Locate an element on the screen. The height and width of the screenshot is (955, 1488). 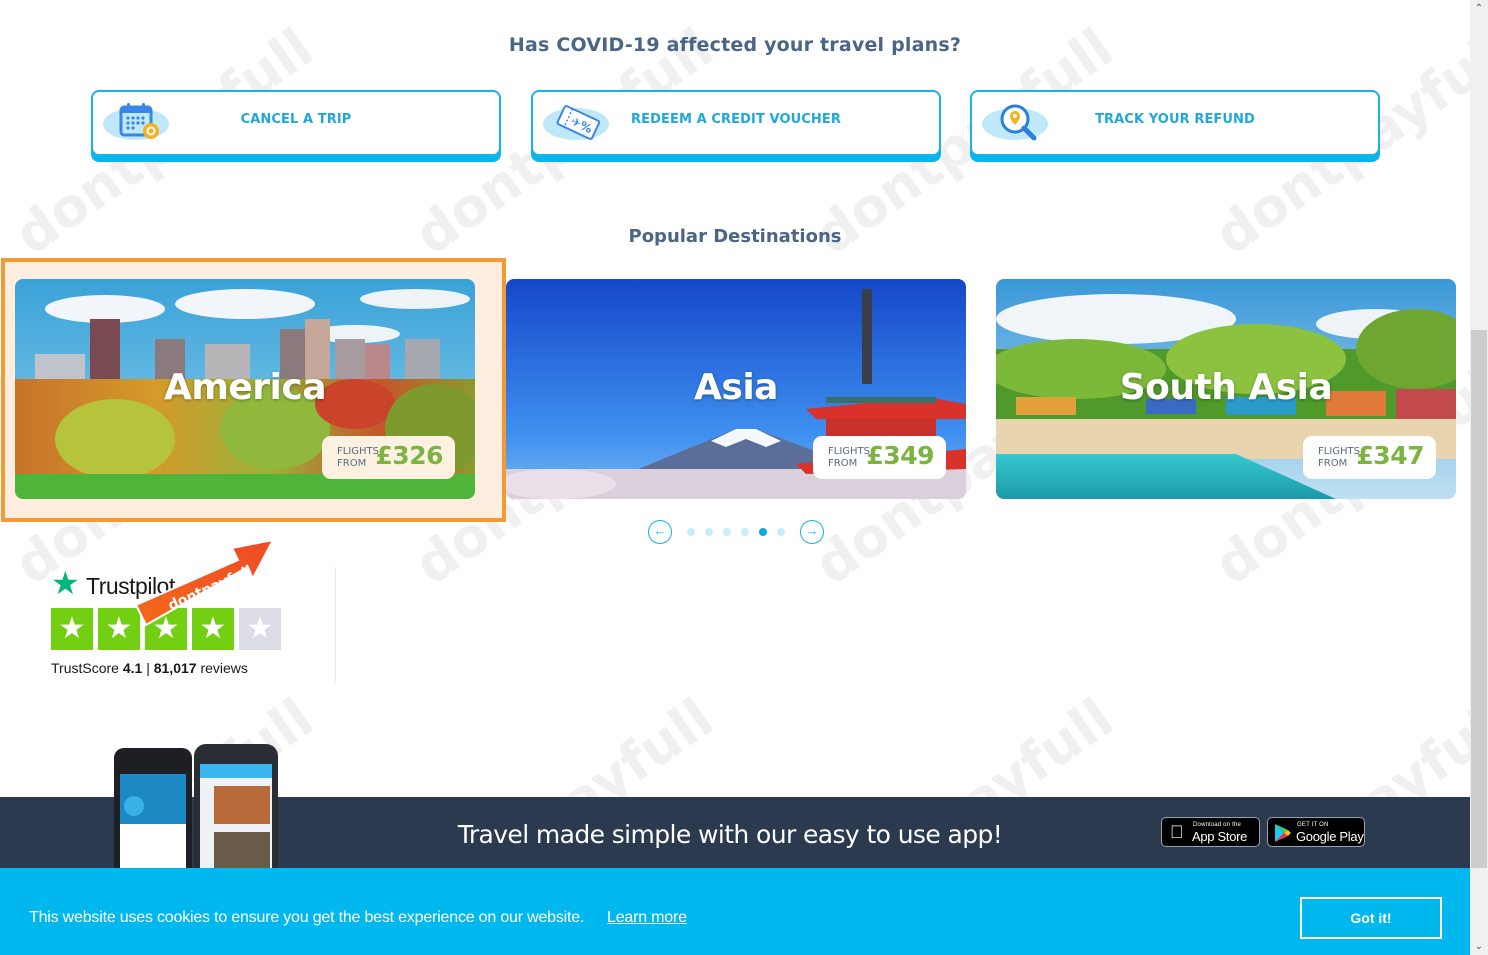
app-store-big-text: App Store is located at coordinates (1220, 836).